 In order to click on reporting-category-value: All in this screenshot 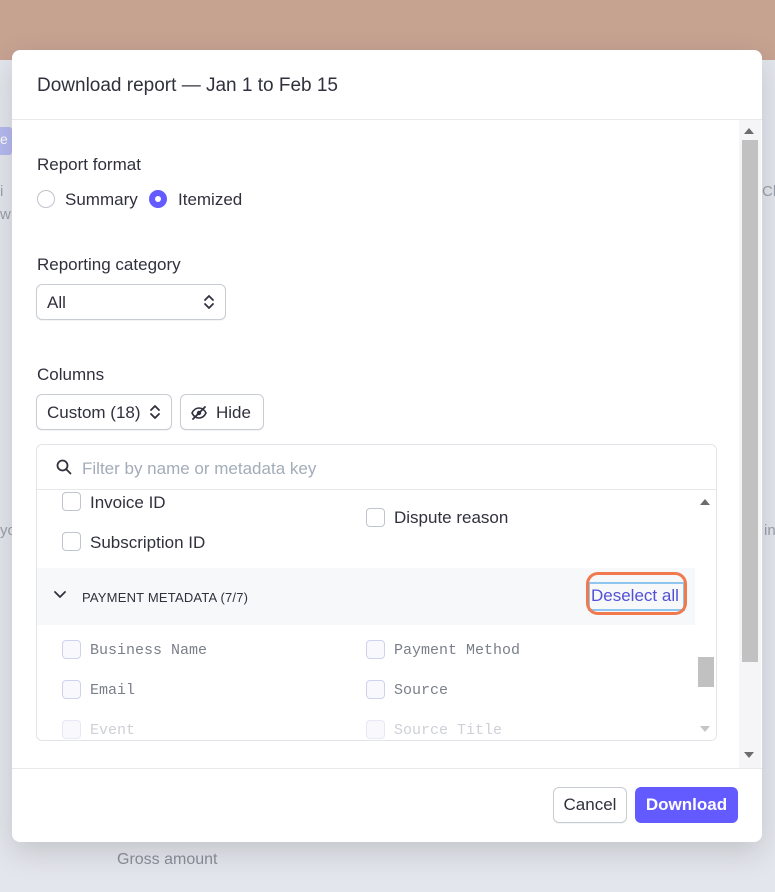, I will do `click(56, 302)`.